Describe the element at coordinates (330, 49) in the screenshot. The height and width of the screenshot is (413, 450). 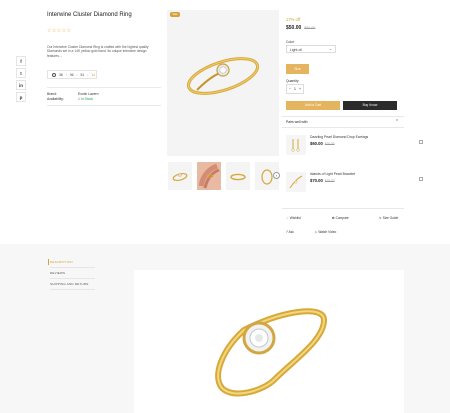
I see `chevron-down-icon: ⌄` at that location.